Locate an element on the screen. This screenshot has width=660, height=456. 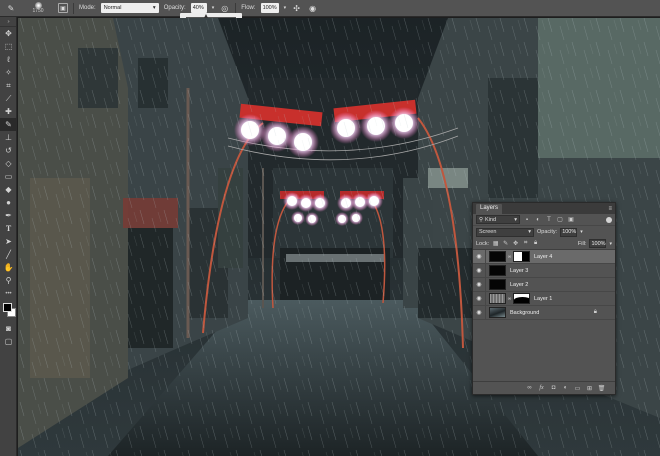
blur-tool-icon: ◆ is located at coordinates (8, 189).